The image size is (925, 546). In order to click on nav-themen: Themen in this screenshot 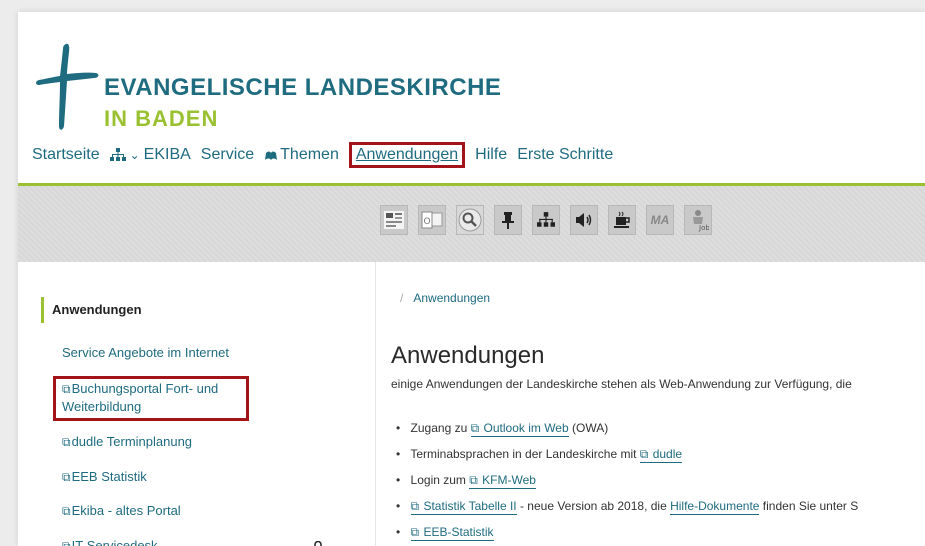, I will do `click(309, 155)`.